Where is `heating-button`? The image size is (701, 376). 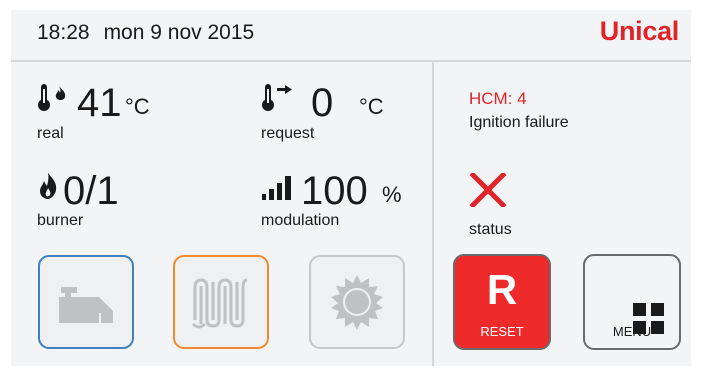 heating-button is located at coordinates (221, 302).